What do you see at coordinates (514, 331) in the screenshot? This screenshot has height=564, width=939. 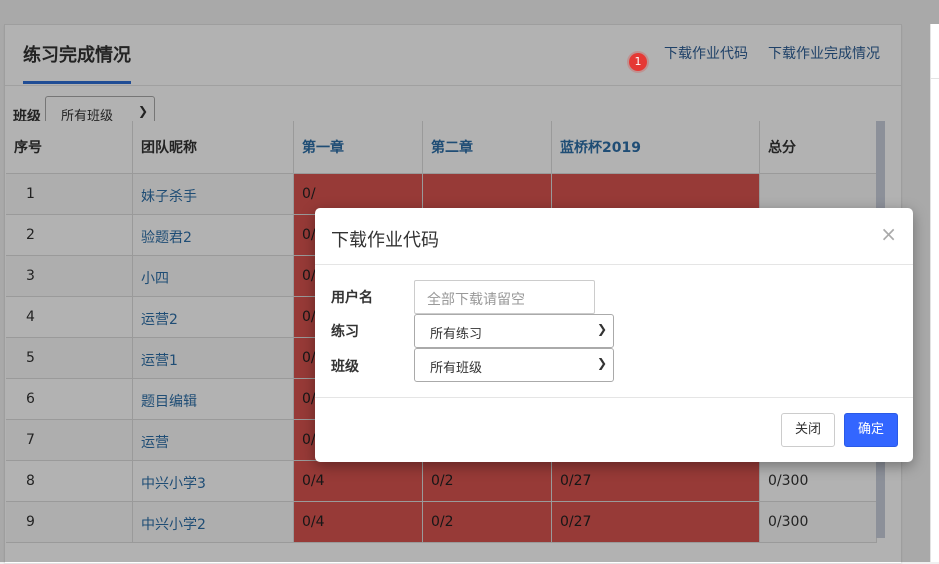 I see `exercise-select: 所有练习 ❯` at bounding box center [514, 331].